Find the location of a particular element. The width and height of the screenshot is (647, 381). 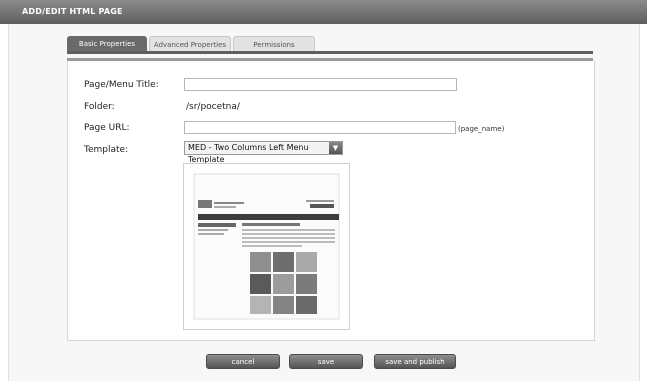

page-title-label: Page/Menu Title: is located at coordinates (121, 85).